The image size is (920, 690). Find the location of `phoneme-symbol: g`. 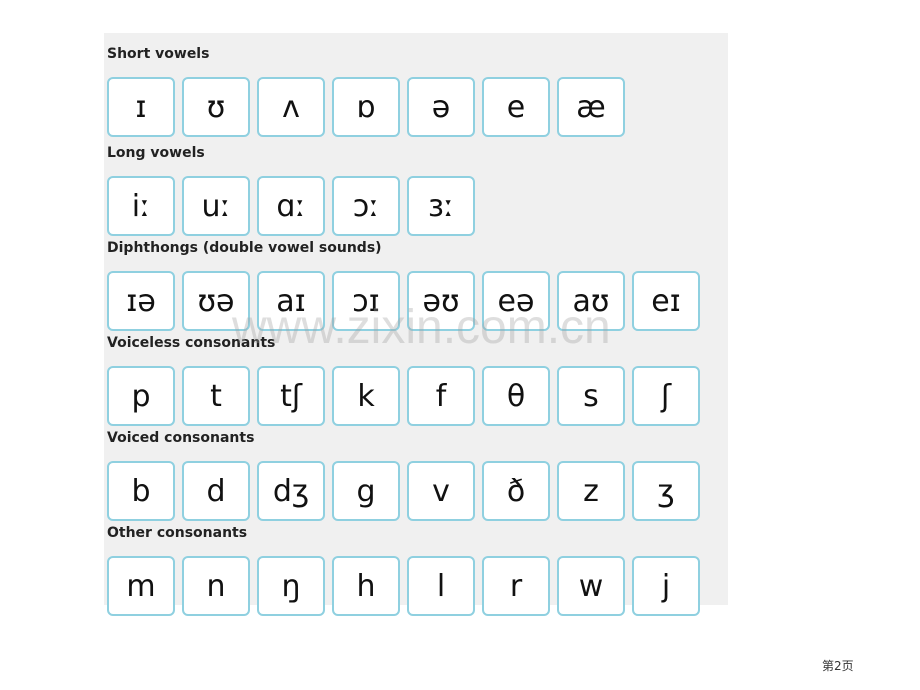

phoneme-symbol: g is located at coordinates (366, 491).